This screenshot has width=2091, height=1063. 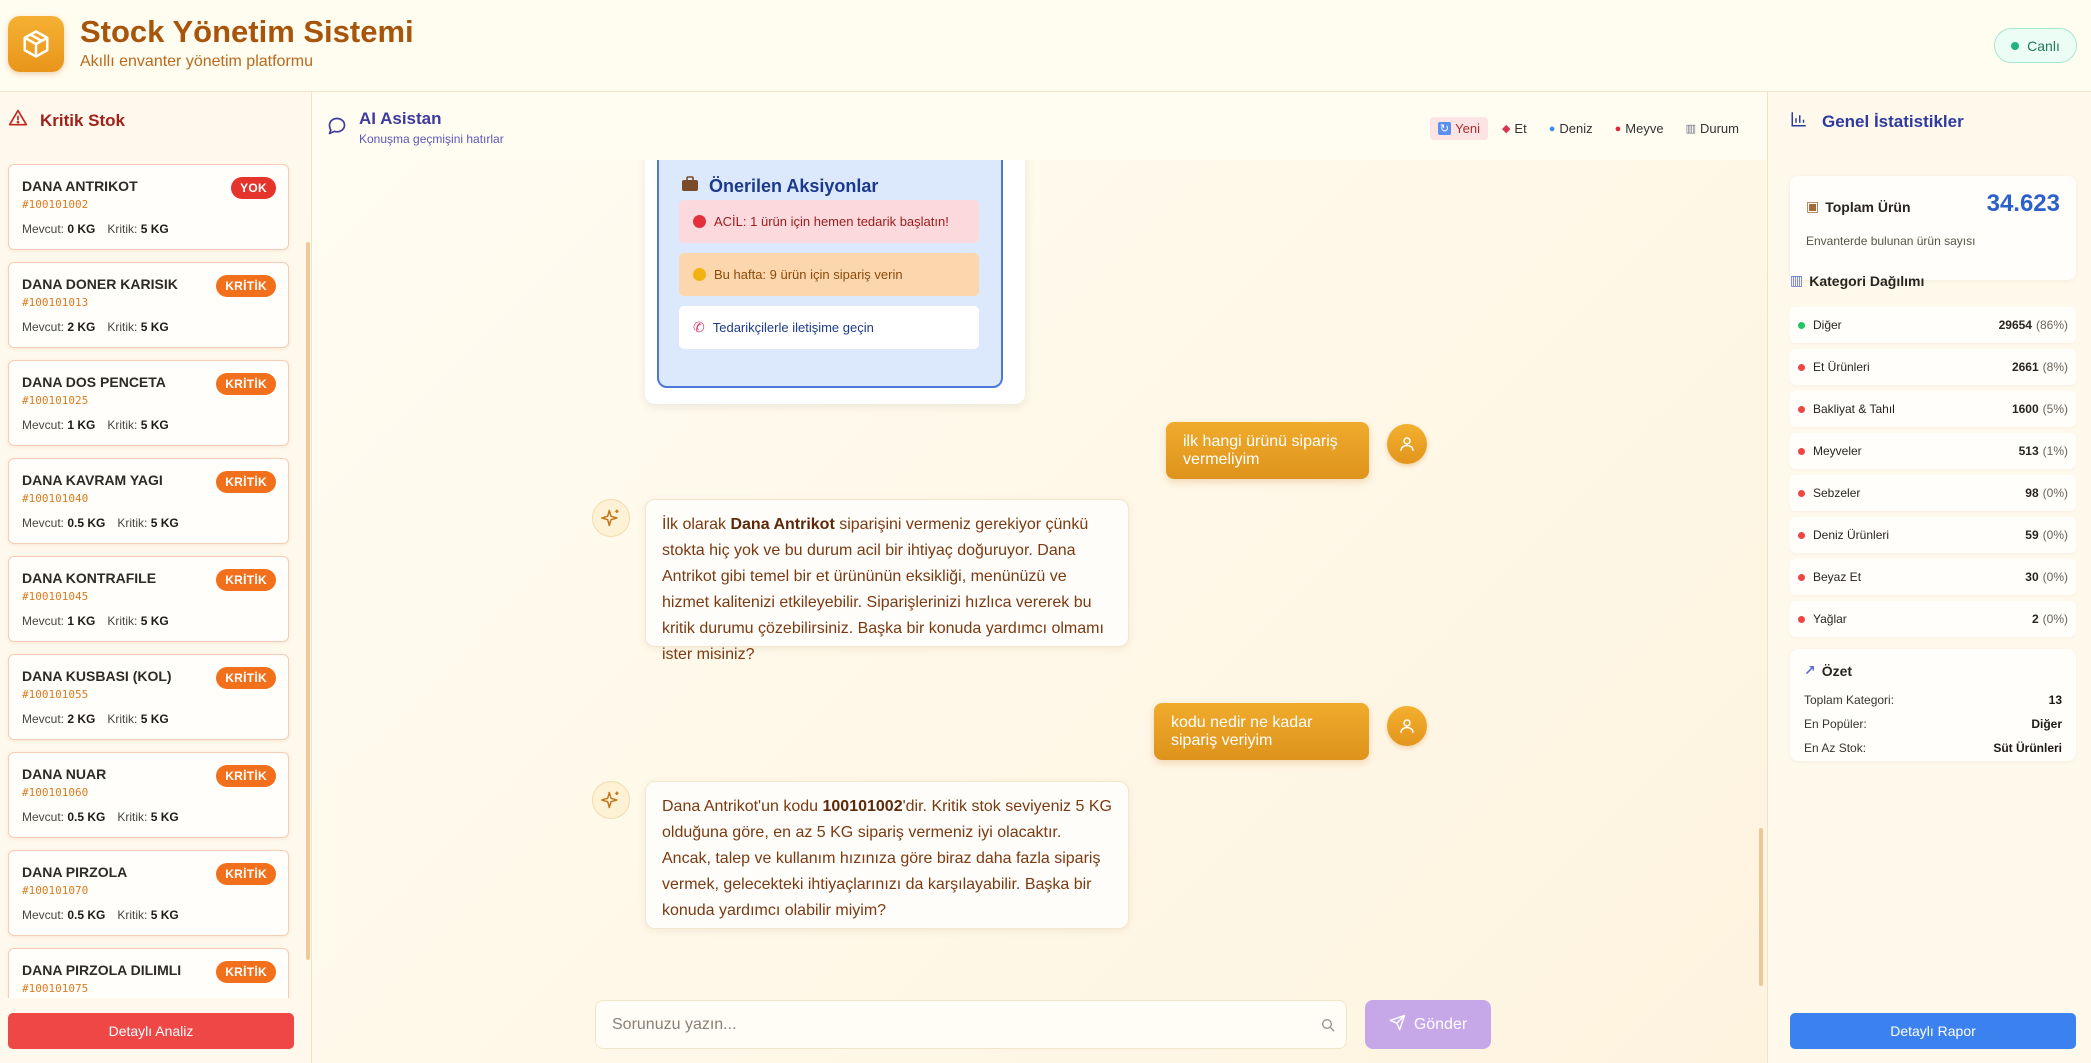 I want to click on chart-icon: ▥, so click(x=1690, y=129).